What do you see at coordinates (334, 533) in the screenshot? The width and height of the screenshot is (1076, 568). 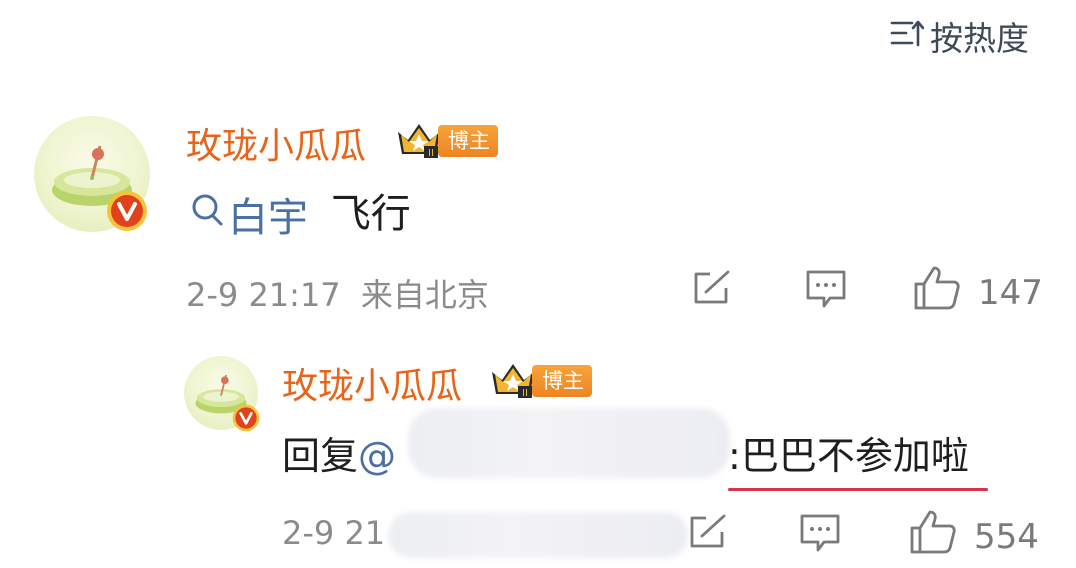 I see `reply-timestamp: 2-9 21` at bounding box center [334, 533].